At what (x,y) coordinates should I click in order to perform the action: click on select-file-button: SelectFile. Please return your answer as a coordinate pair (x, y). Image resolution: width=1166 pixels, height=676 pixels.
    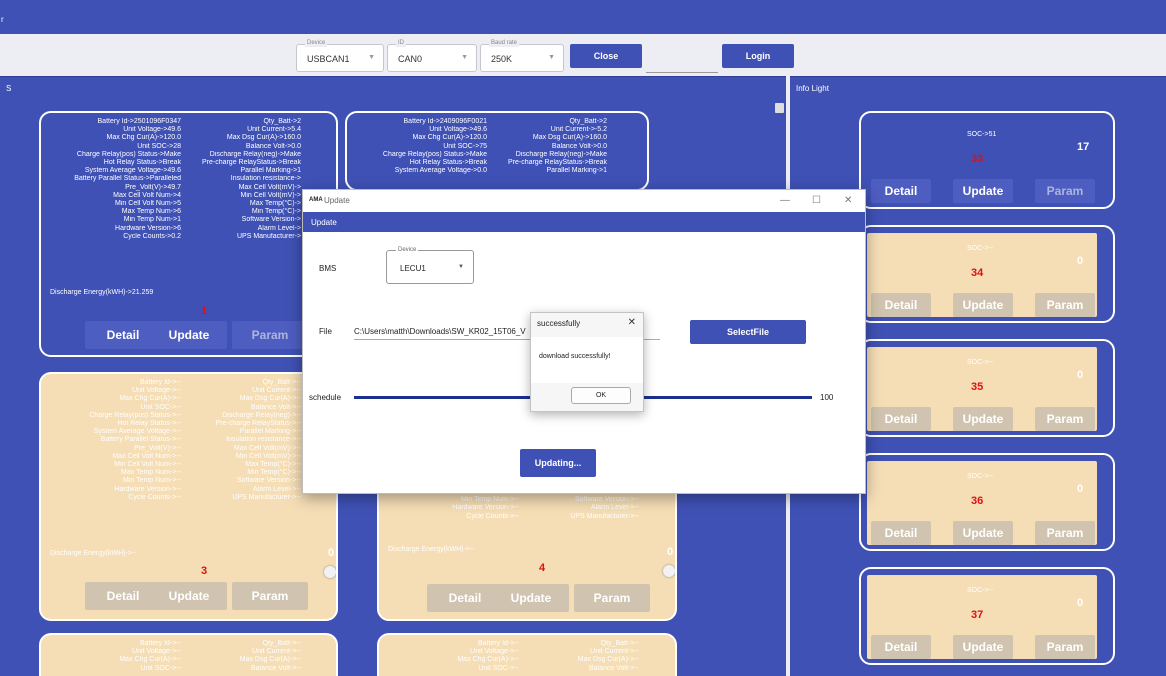
    Looking at the image, I should click on (748, 332).